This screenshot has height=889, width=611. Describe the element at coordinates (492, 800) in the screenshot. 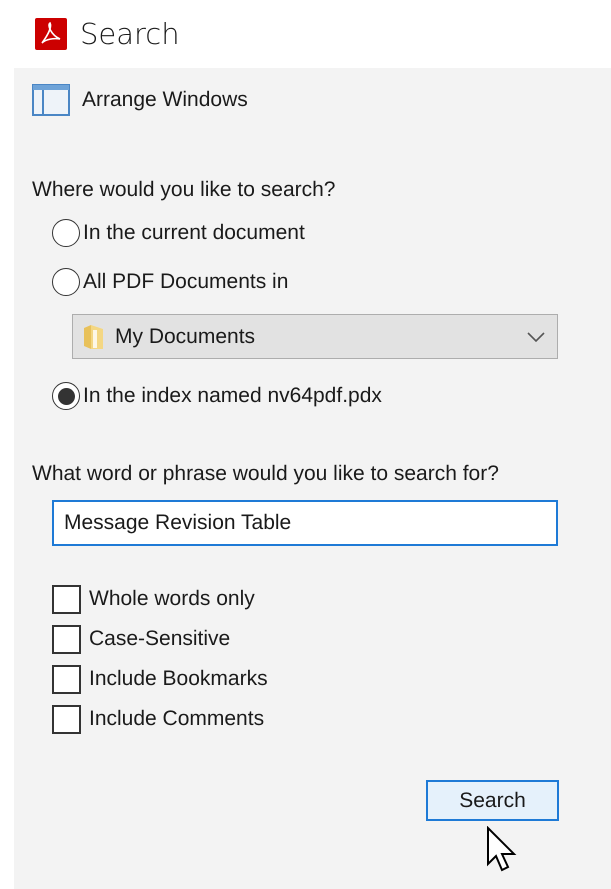

I see `search-button: Search` at that location.